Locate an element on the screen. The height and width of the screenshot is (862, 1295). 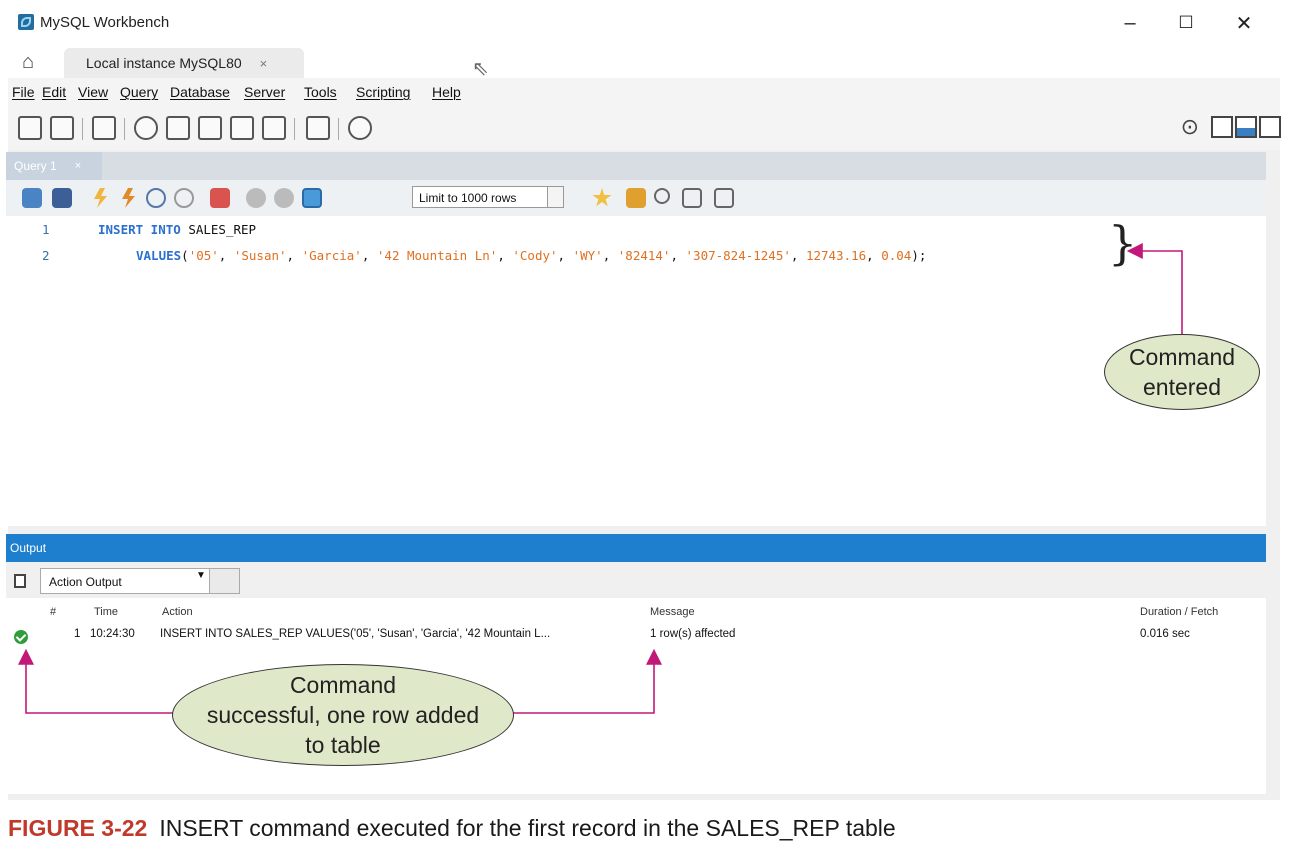
arrow-to-status is located at coordinates (97, 681).